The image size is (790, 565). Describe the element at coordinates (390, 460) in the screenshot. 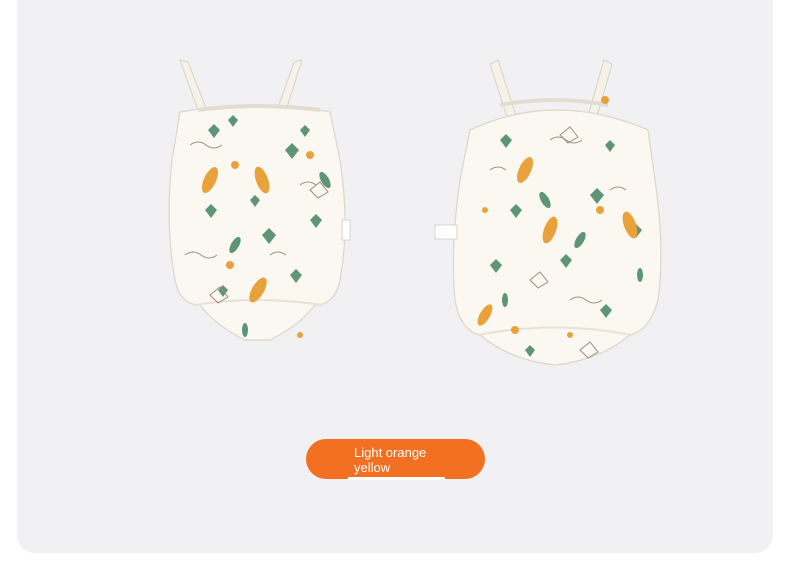

I see `color-option-label: Light orange yellow` at that location.